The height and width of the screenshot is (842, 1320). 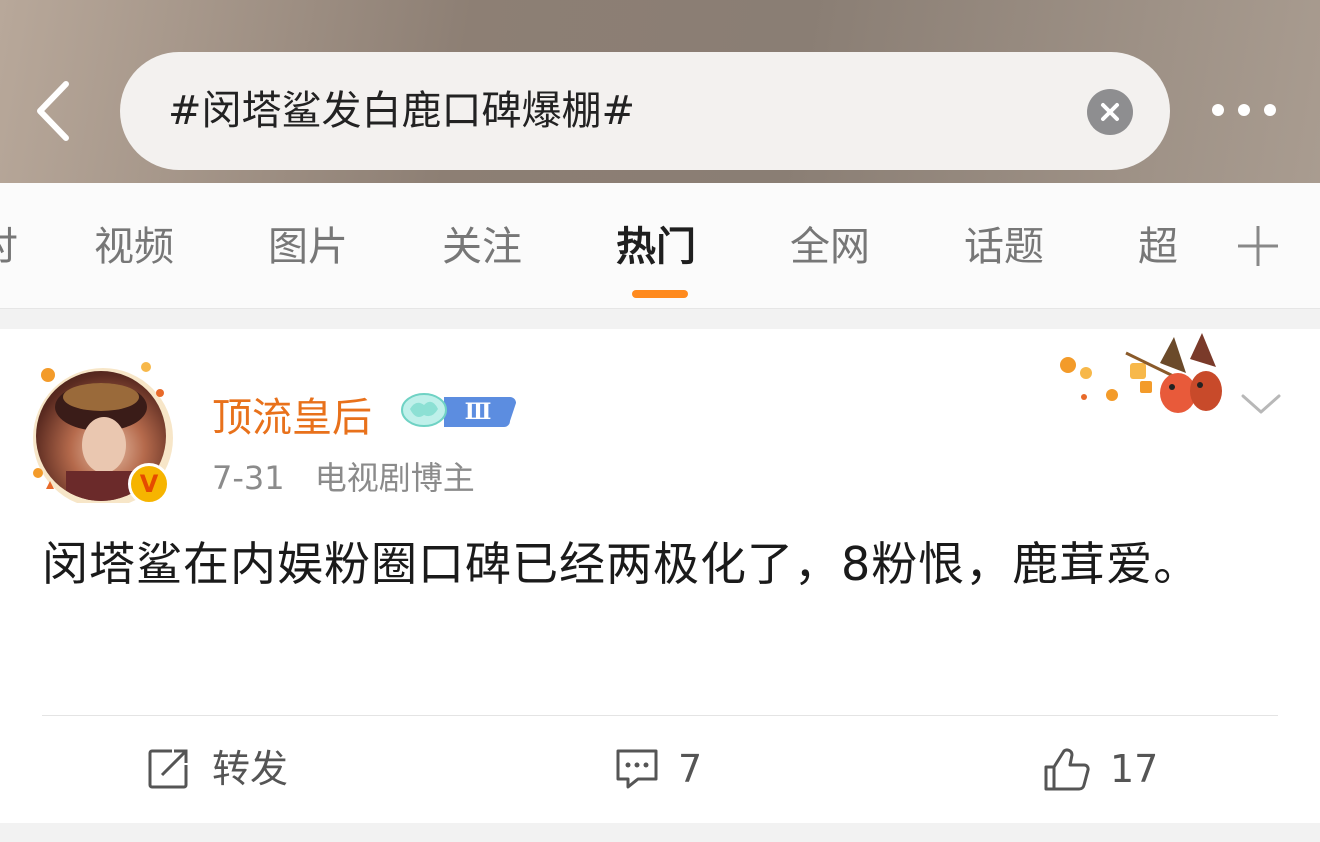 I want to click on tab-fade-overlay, so click(x=1210, y=245).